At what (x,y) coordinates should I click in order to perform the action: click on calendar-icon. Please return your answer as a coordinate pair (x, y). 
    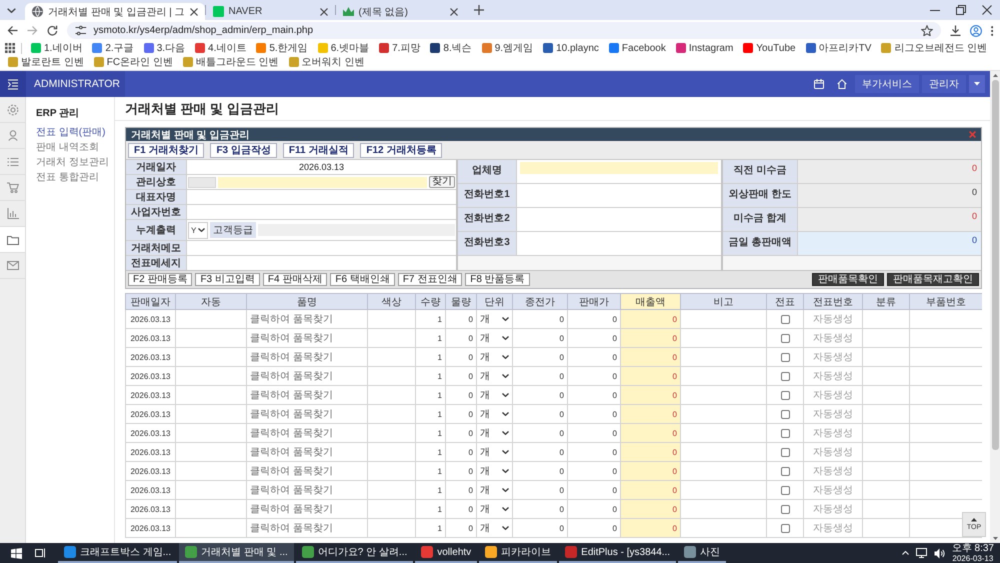
    Looking at the image, I should click on (819, 84).